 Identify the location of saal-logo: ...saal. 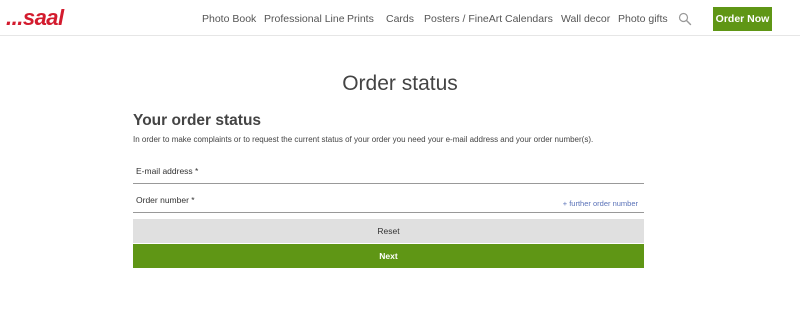
(35, 18).